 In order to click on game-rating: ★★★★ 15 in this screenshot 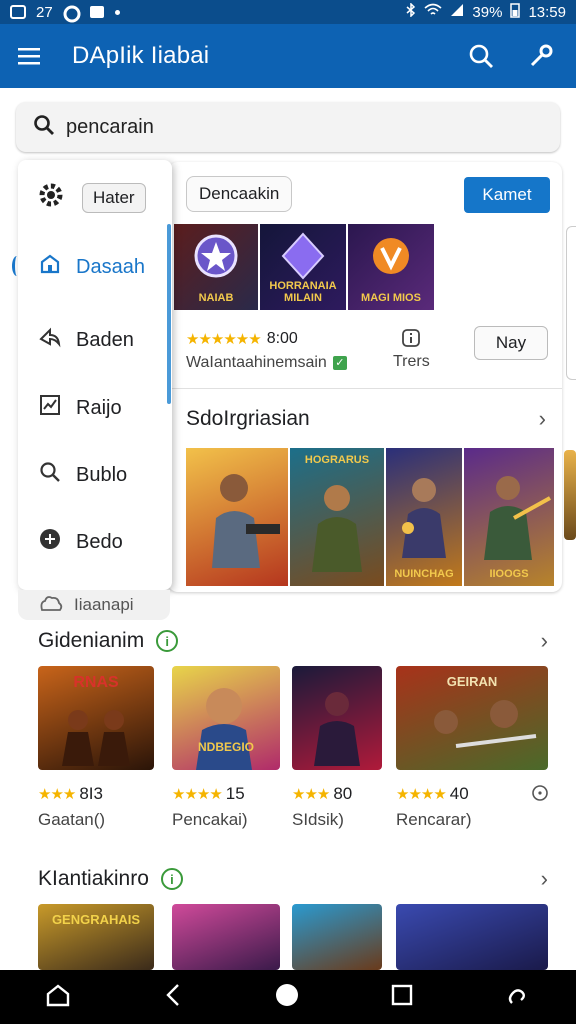, I will do `click(226, 794)`.